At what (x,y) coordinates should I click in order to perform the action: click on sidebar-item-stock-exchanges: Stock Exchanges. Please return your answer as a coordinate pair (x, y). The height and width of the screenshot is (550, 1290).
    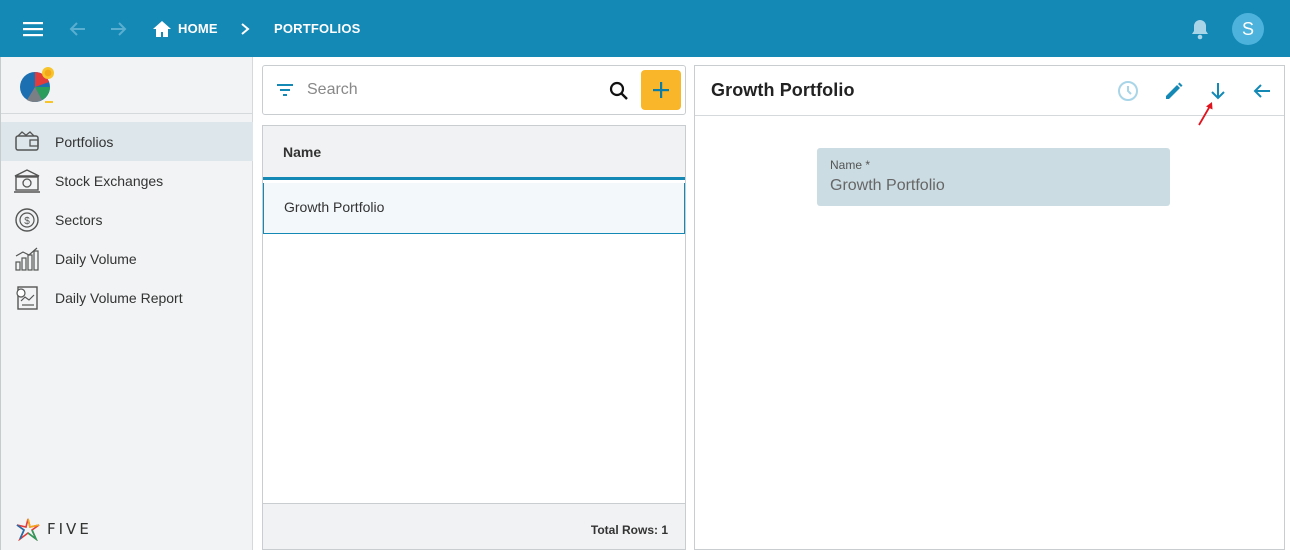
    Looking at the image, I should click on (127, 180).